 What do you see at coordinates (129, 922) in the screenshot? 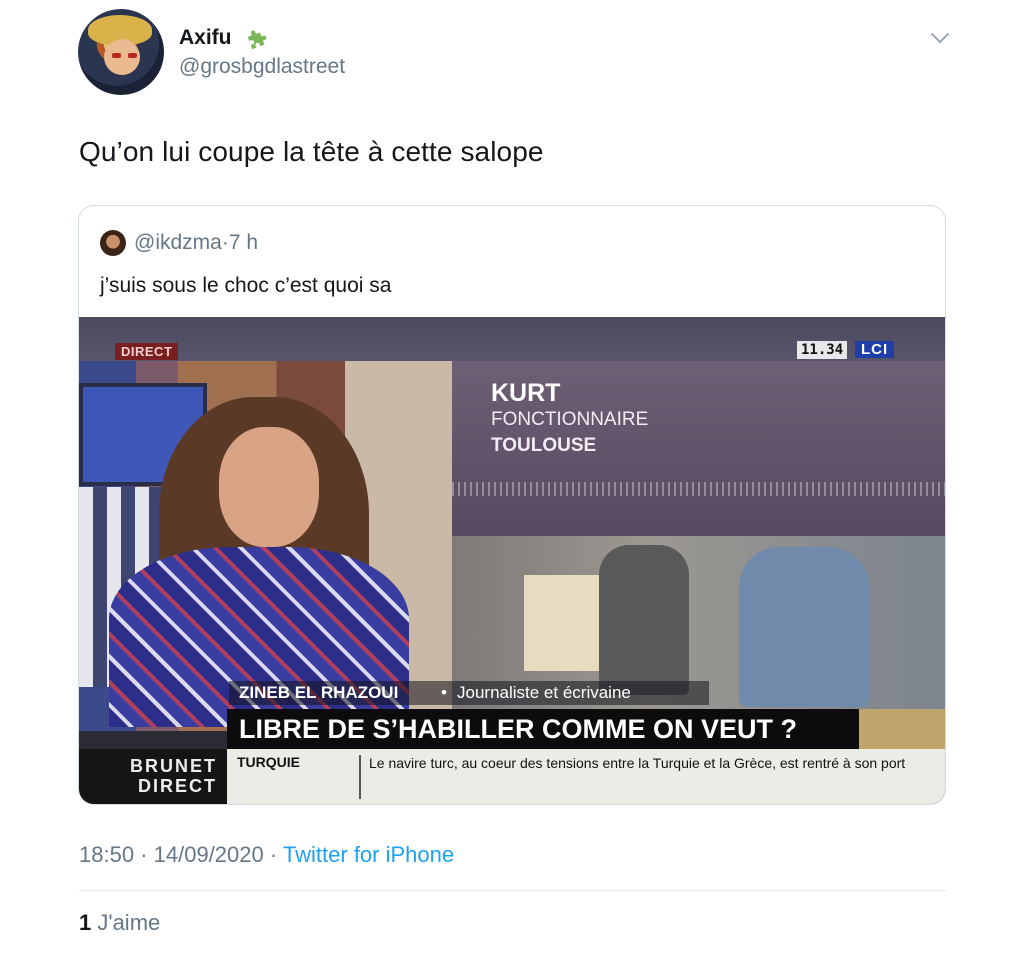
I see `likes-label: J'aime` at bounding box center [129, 922].